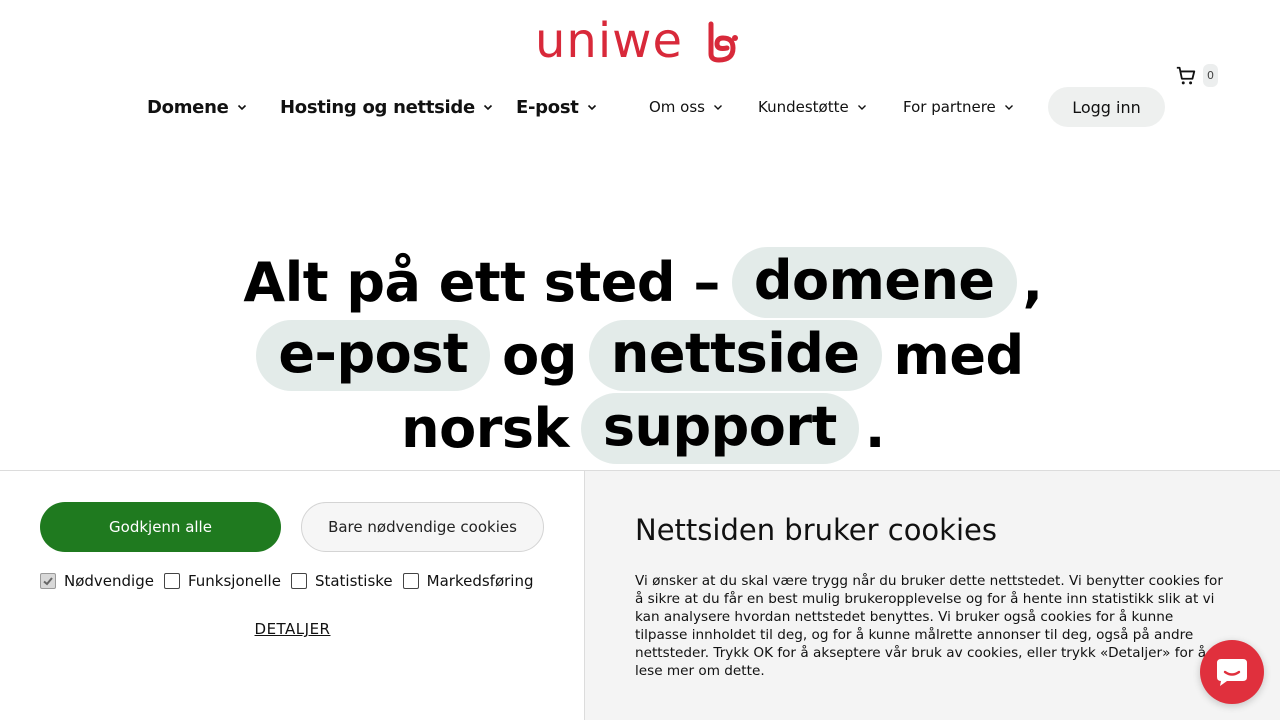 This screenshot has width=1280, height=720. I want to click on nav-item-epost: E-post, so click(556, 107).